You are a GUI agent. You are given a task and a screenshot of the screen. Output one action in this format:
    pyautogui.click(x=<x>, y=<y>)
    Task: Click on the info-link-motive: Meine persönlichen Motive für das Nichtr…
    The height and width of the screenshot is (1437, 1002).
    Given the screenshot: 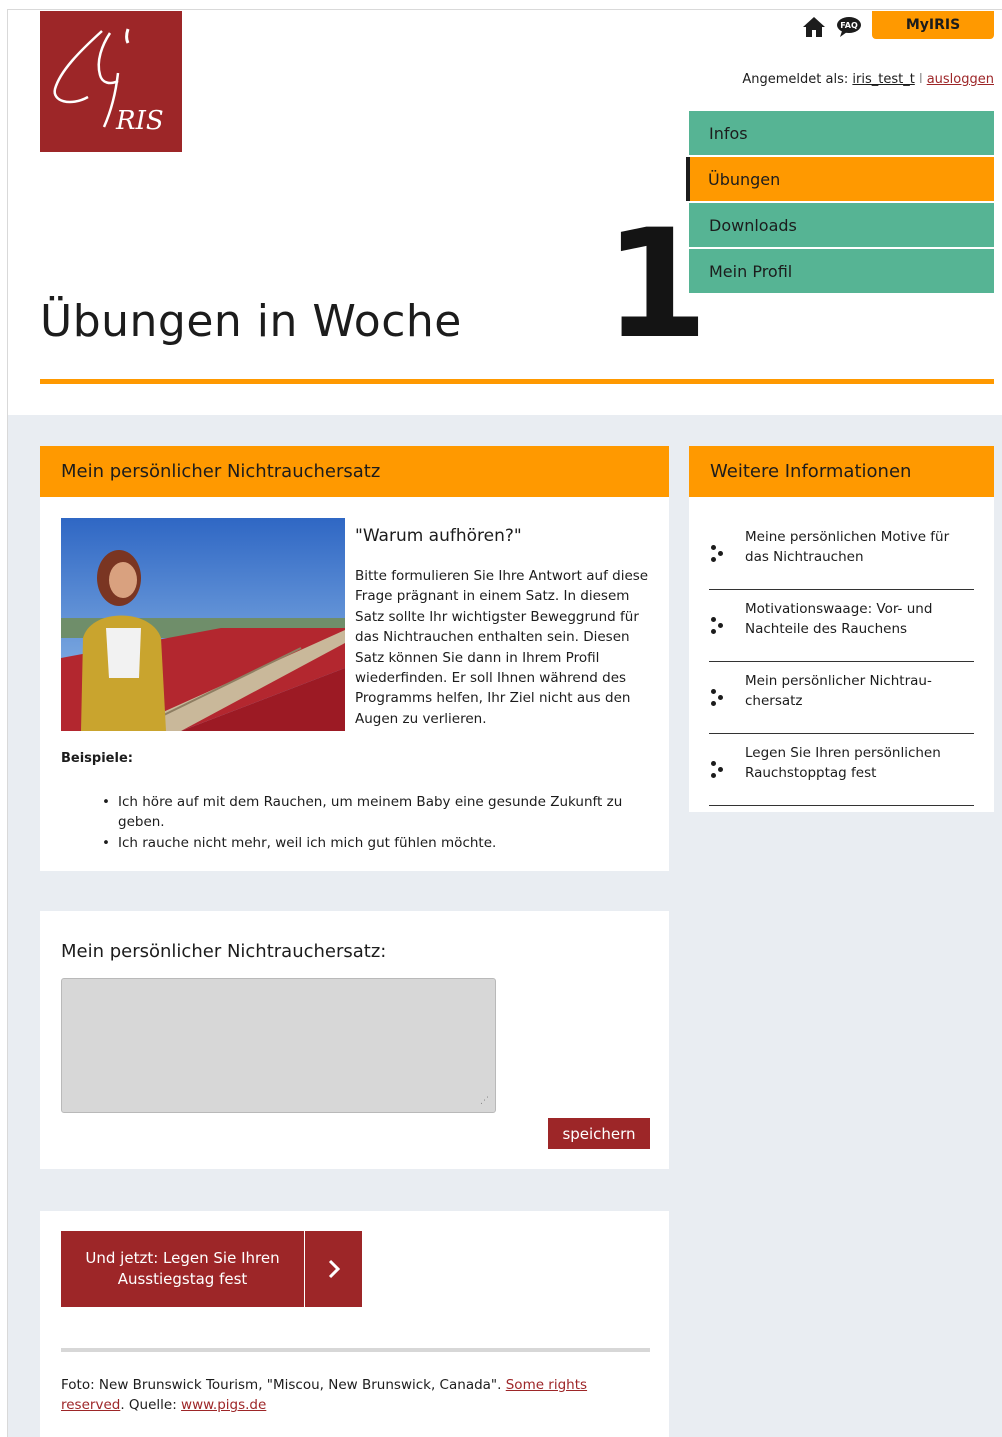 What is the action you would take?
    pyautogui.click(x=841, y=554)
    